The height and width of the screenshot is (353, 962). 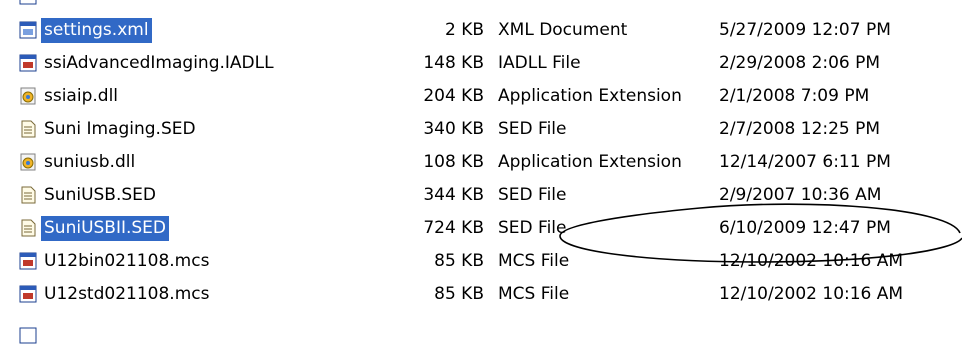 What do you see at coordinates (760, 233) in the screenshot?
I see `annotation-ellipse` at bounding box center [760, 233].